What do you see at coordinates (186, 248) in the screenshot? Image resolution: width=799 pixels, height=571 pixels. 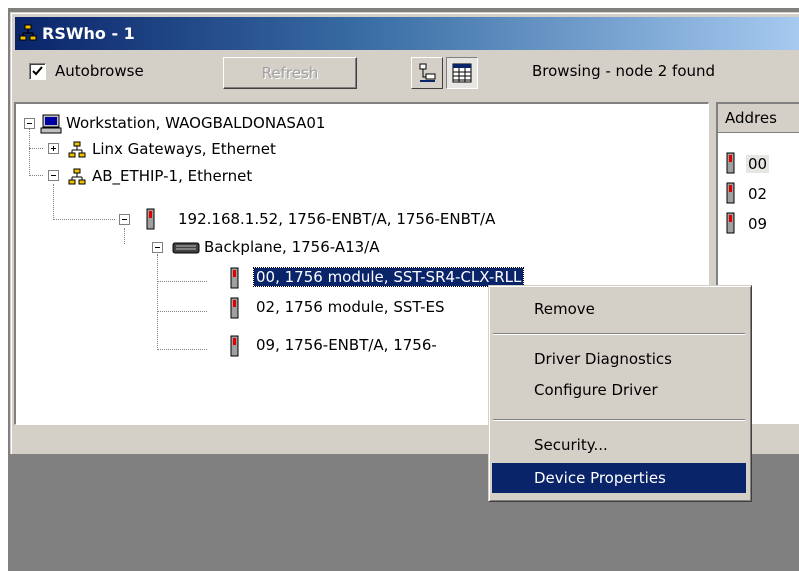 I see `backplane-icon` at bounding box center [186, 248].